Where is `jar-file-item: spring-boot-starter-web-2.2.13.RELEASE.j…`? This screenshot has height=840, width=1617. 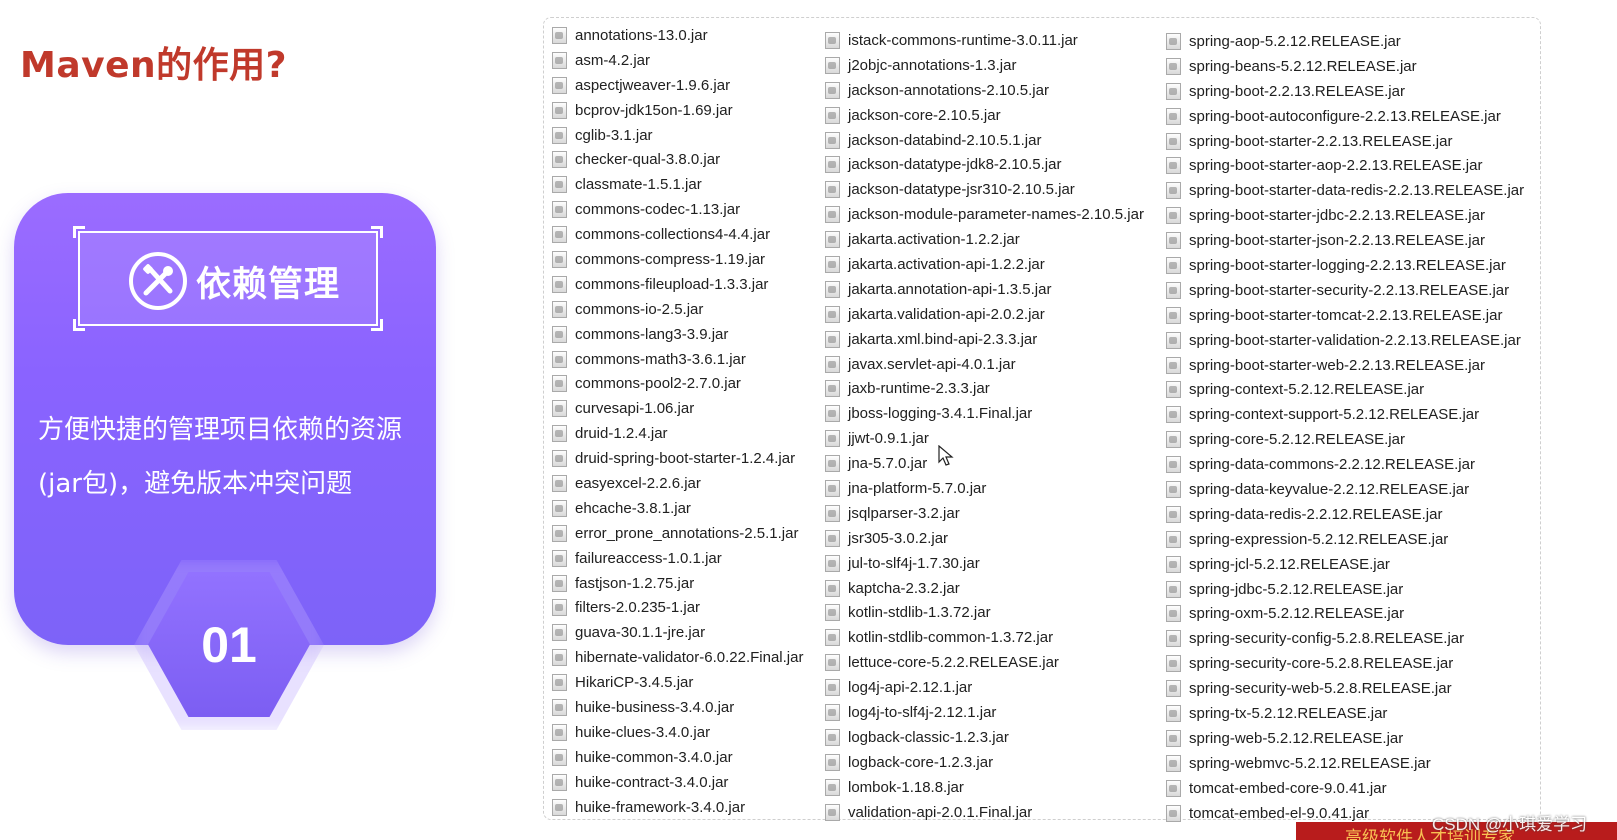 jar-file-item: spring-boot-starter-web-2.2.13.RELEASE.j… is located at coordinates (1345, 365).